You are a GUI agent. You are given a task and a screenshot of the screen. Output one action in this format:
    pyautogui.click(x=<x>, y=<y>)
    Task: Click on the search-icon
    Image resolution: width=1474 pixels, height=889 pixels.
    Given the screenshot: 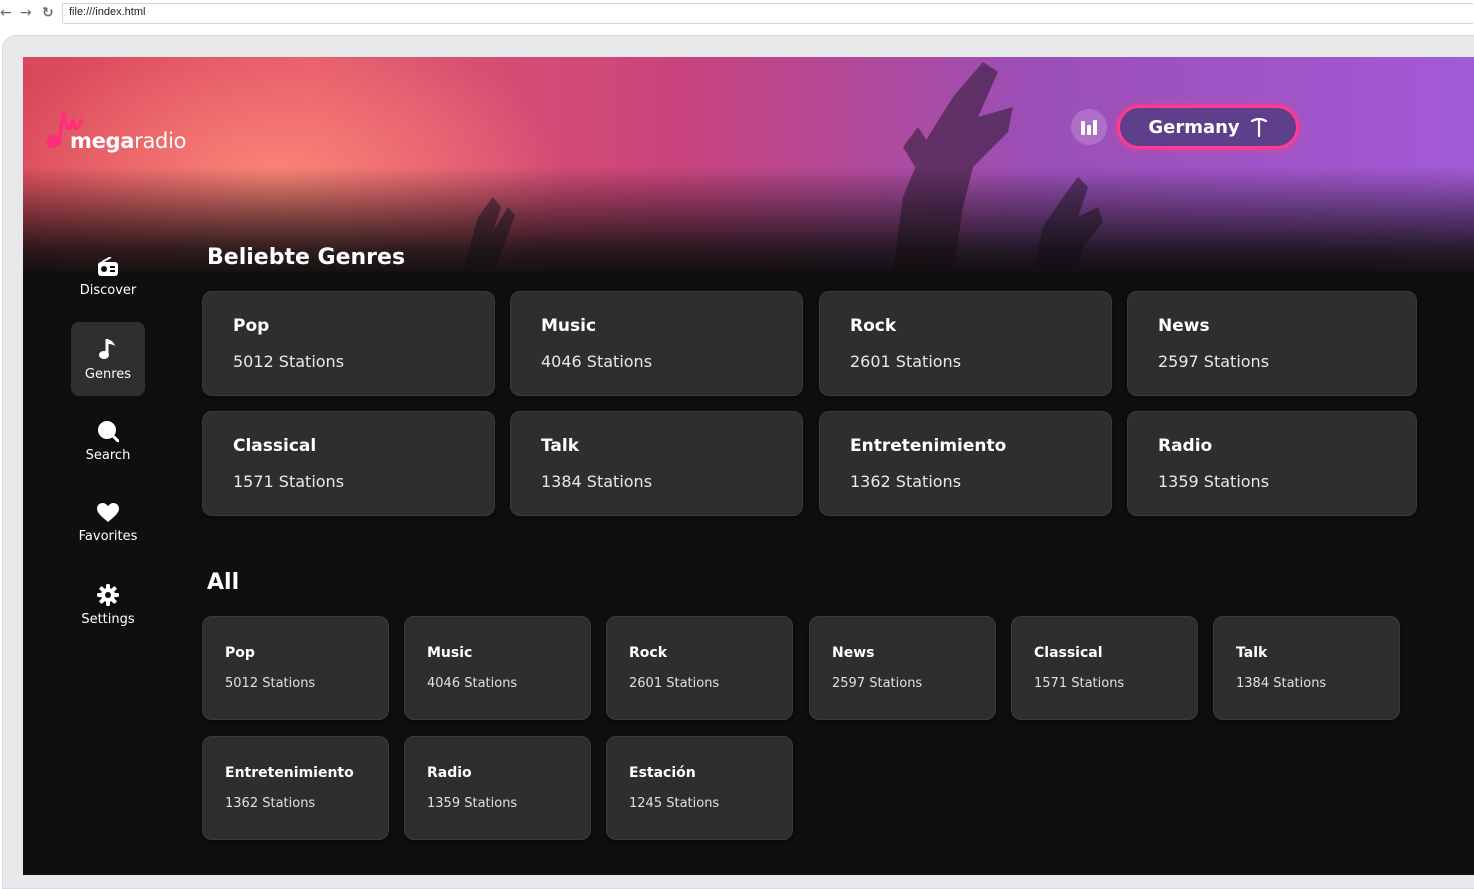 What is the action you would take?
    pyautogui.click(x=108, y=431)
    